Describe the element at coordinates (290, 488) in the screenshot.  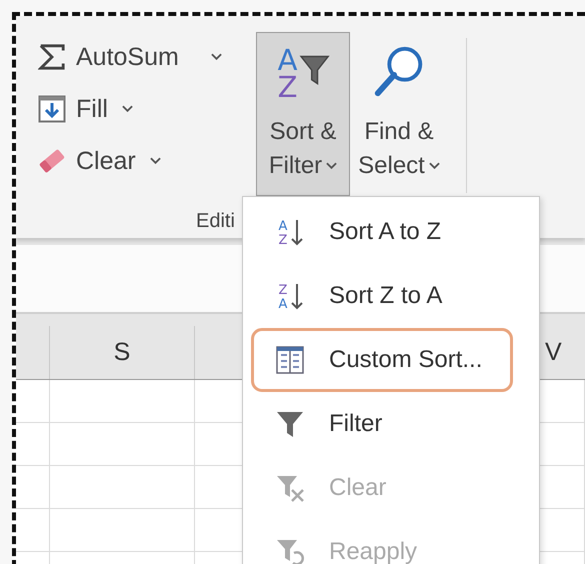
I see `clear-filter-icon` at that location.